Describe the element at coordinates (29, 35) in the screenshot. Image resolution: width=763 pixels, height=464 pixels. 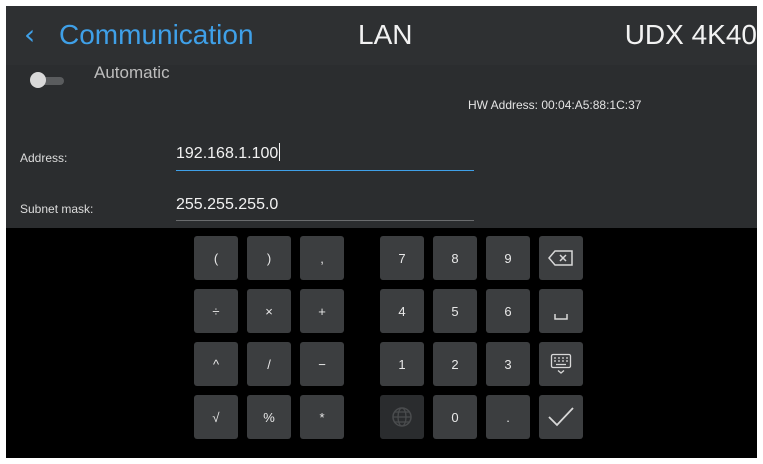
I see `back-chevron-icon: ‹` at that location.